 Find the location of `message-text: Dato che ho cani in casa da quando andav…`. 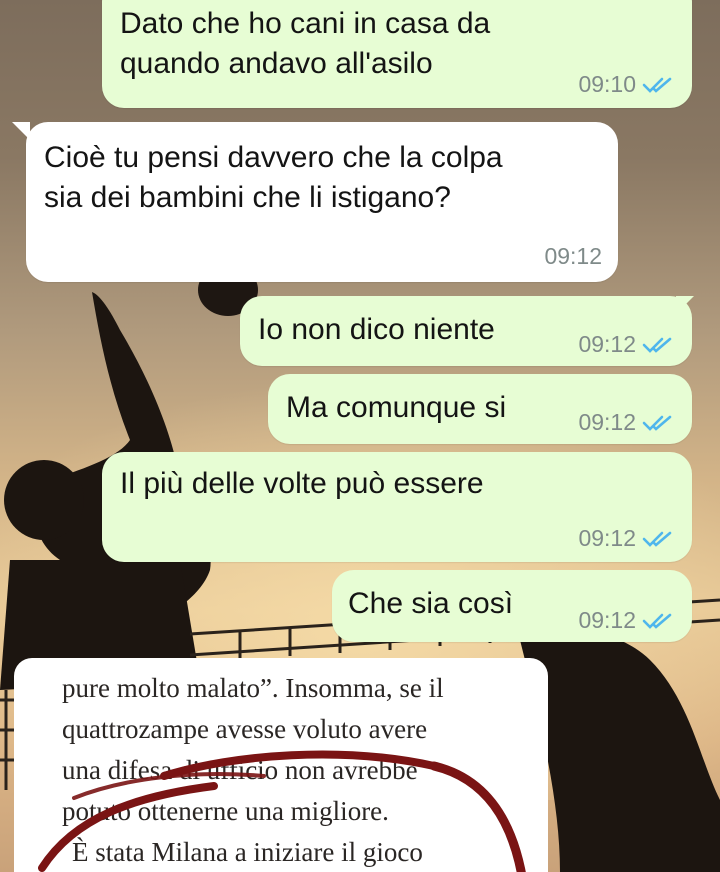

message-text: Dato che ho cani in casa da quando andav… is located at coordinates (305, 43).